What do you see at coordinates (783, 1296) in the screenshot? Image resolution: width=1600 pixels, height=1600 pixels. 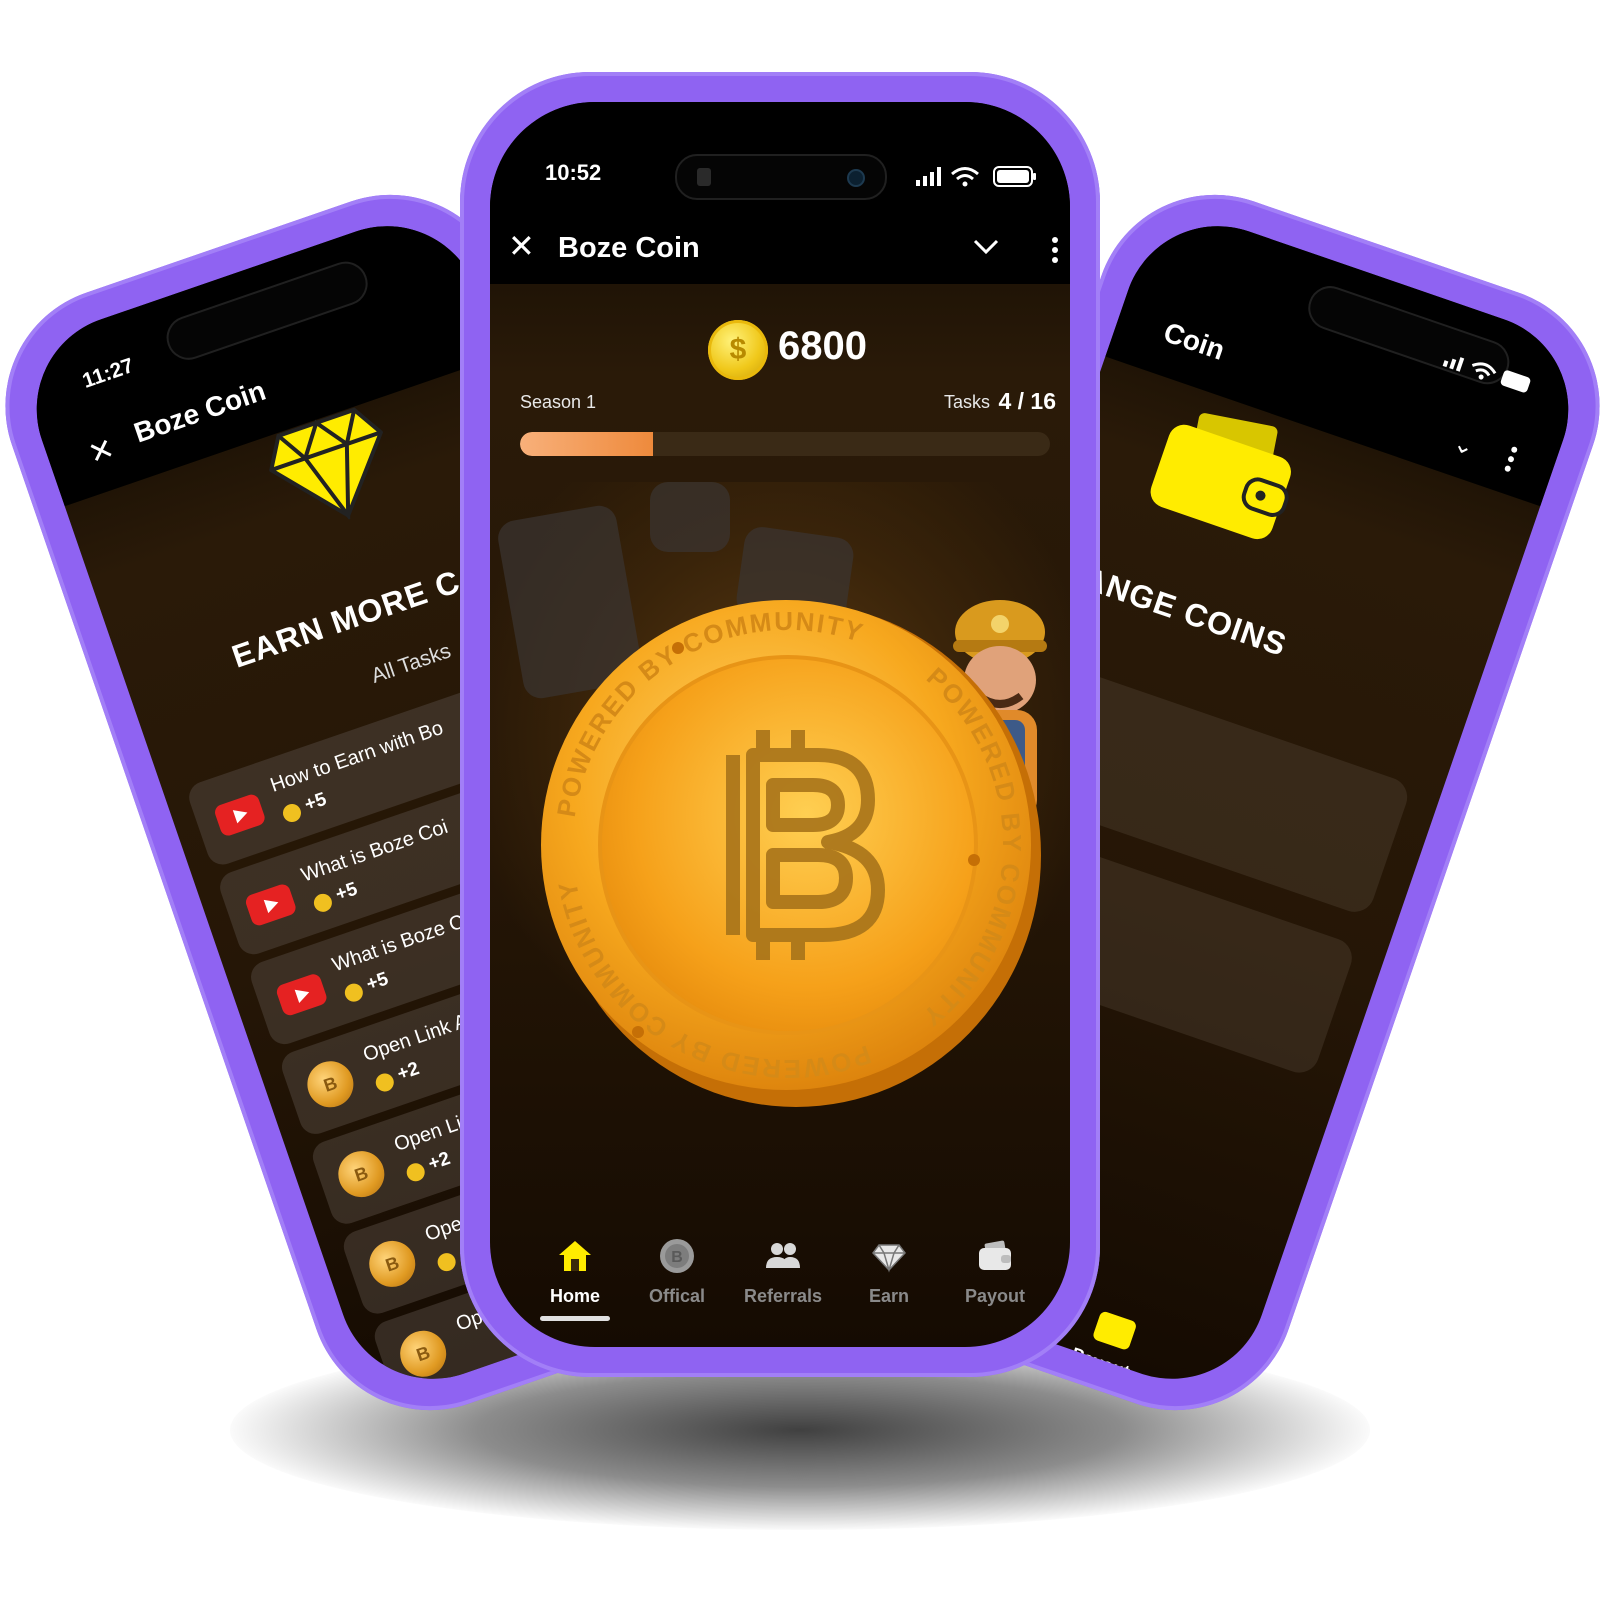 I see `nav-label: Referrals` at bounding box center [783, 1296].